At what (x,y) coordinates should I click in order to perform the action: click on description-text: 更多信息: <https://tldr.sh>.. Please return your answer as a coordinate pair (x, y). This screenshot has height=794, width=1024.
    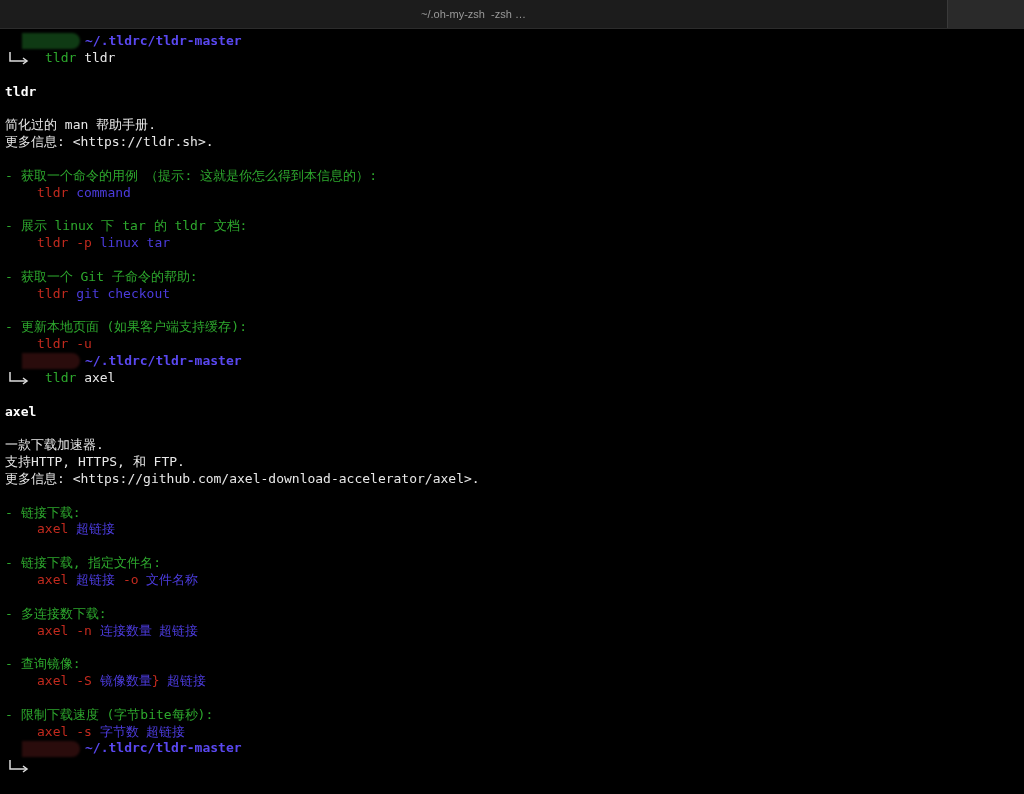
    Looking at the image, I should click on (109, 142).